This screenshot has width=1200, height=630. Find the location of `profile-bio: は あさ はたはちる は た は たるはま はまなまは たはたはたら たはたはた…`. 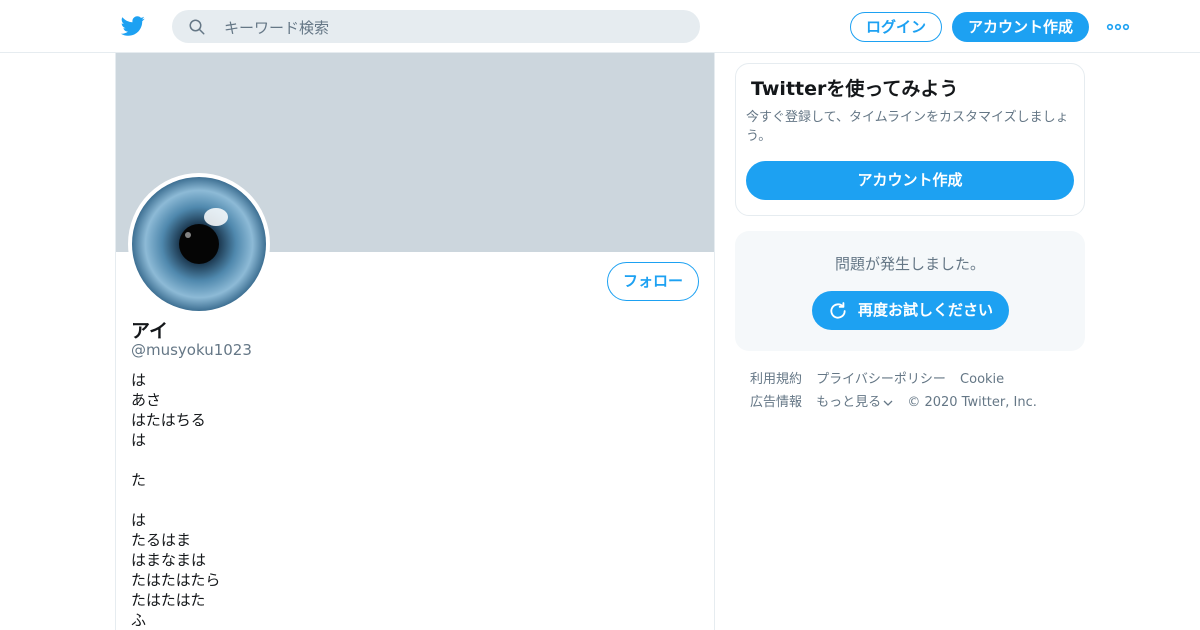

profile-bio: は あさ はたはちる は た は たるはま はまなまは たはたはたら たはたはた… is located at coordinates (175, 500).